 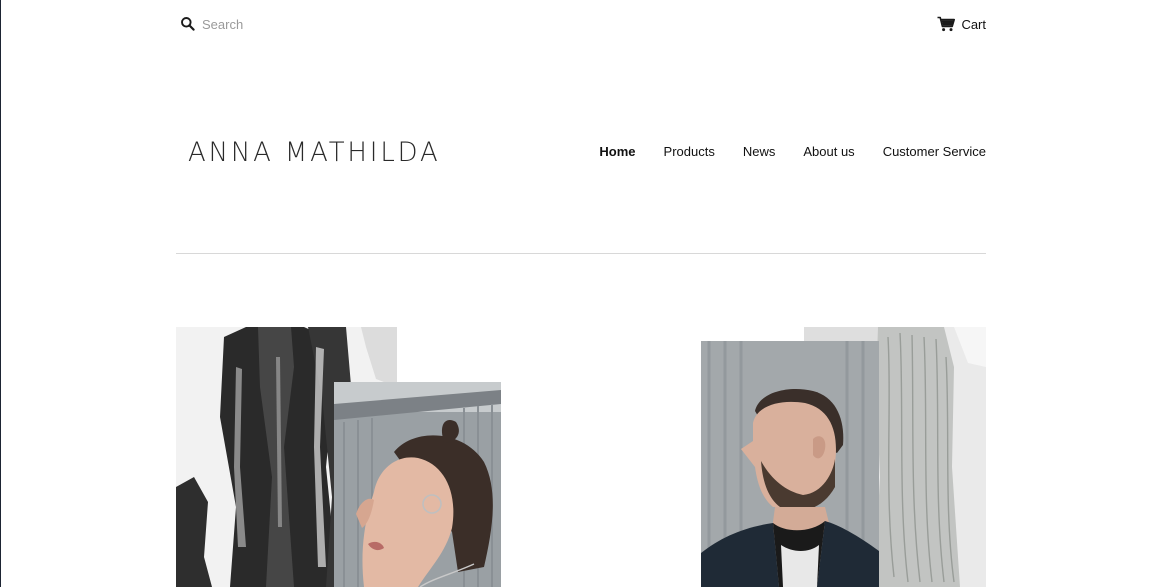 What do you see at coordinates (0, 293) in the screenshot?
I see `window-edge` at bounding box center [0, 293].